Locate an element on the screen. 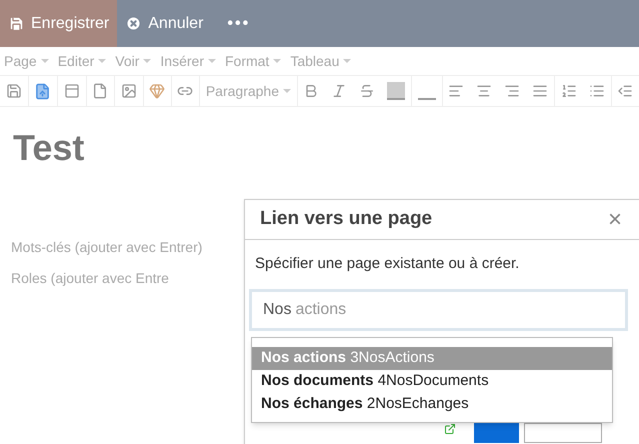 This screenshot has width=639, height=444. menu-item: Editer is located at coordinates (82, 61).